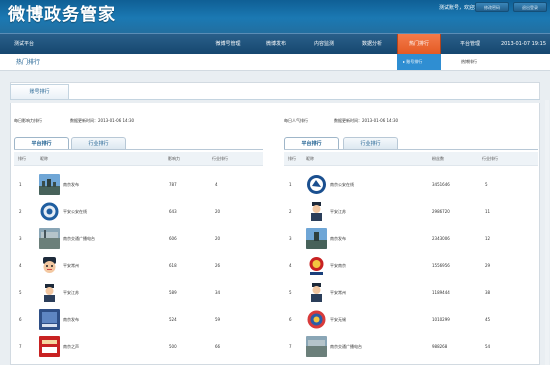 The height and width of the screenshot is (365, 550). What do you see at coordinates (296, 120) in the screenshot?
I see `right-panel-title: 每日人气排行` at bounding box center [296, 120].